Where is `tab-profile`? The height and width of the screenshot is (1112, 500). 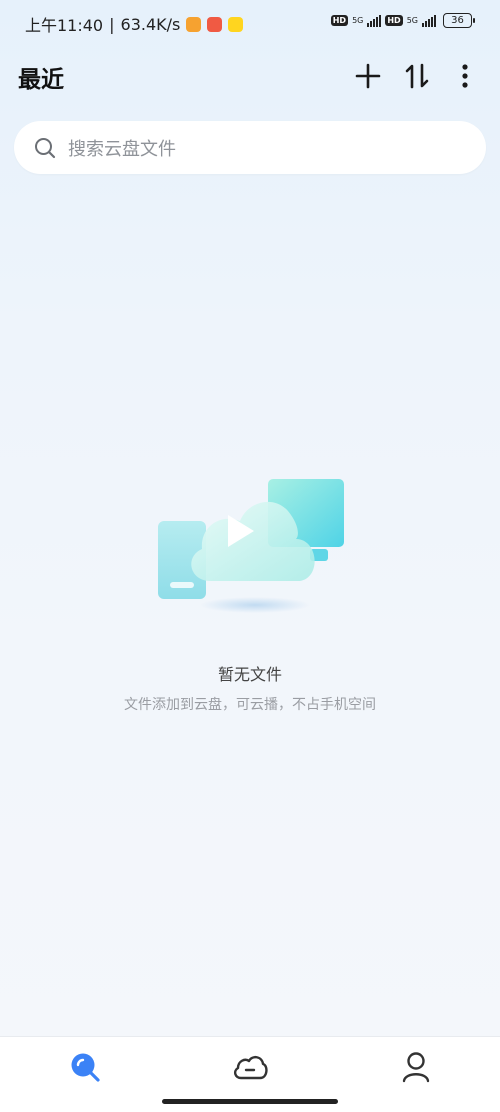 tab-profile is located at coordinates (416, 1067).